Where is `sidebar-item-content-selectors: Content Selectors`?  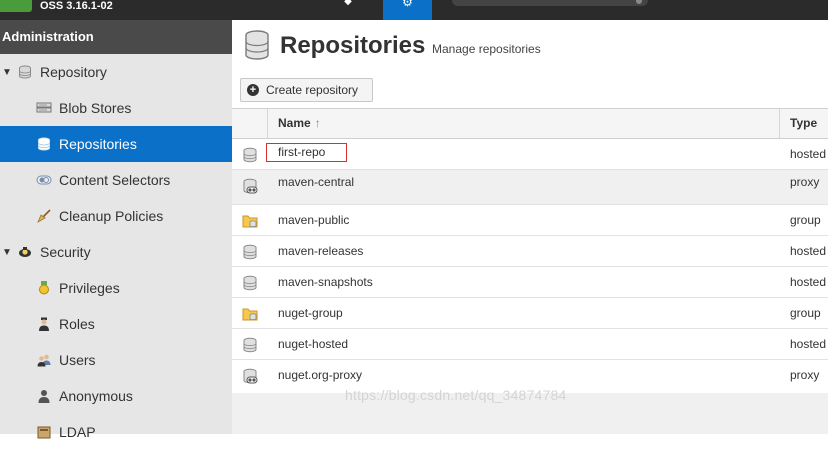 sidebar-item-content-selectors: Content Selectors is located at coordinates (116, 180).